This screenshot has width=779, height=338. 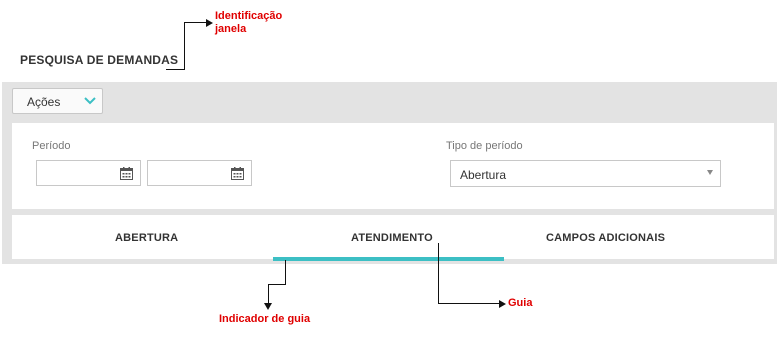 I want to click on annotation-tab: Guia, so click(x=520, y=303).